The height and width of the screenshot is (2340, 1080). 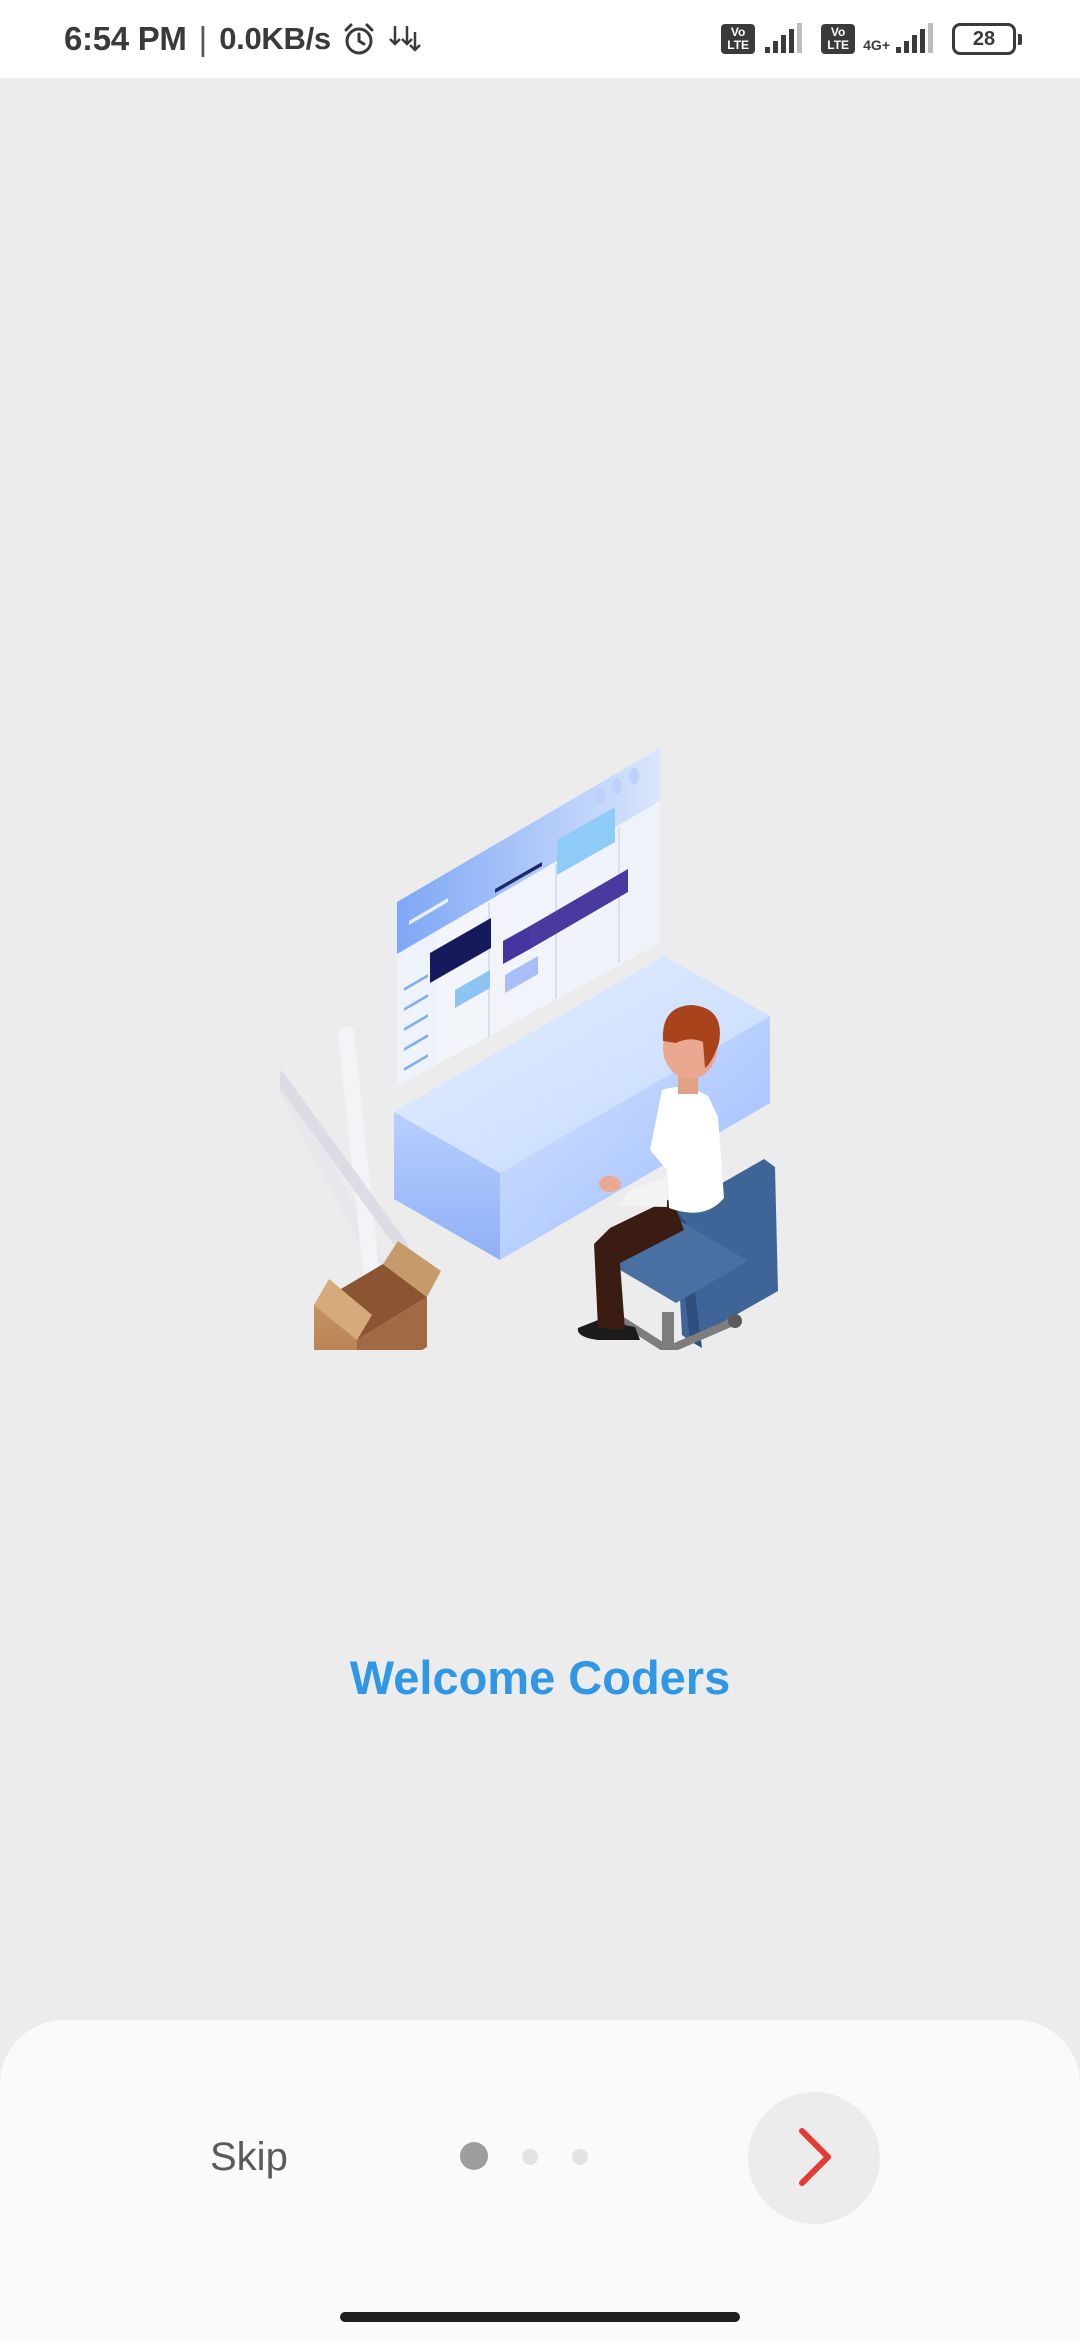 I want to click on developer-at-desk-illustration, so click(x=531, y=1067).